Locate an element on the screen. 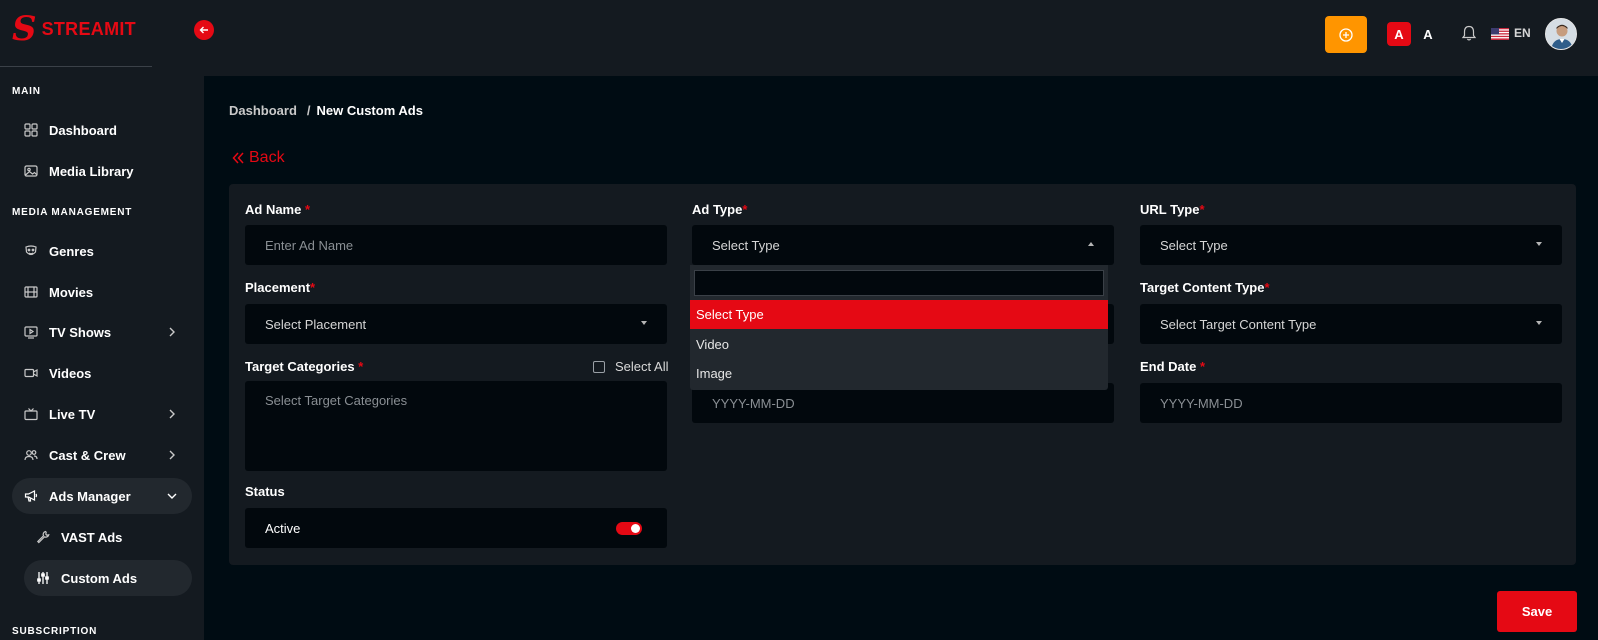 Image resolution: width=1598 pixels, height=640 pixels. status-field: Active is located at coordinates (456, 528).